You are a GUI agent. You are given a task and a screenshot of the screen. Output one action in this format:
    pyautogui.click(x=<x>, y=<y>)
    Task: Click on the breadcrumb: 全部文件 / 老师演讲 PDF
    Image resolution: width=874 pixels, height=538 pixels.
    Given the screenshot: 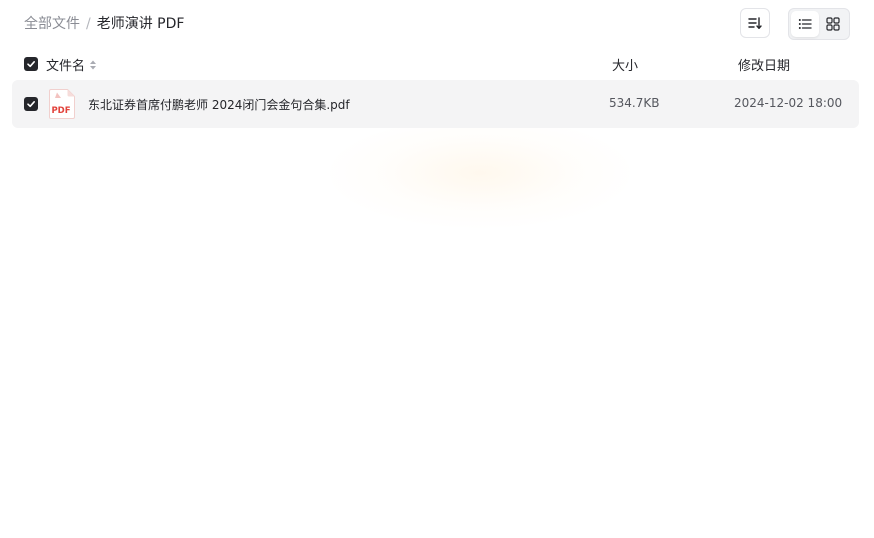 What is the action you would take?
    pyautogui.click(x=104, y=24)
    